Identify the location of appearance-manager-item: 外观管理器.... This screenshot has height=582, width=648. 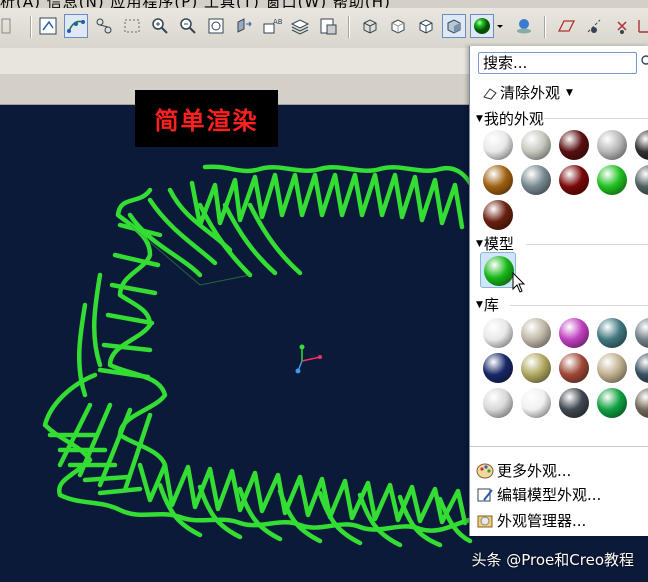
(531, 520).